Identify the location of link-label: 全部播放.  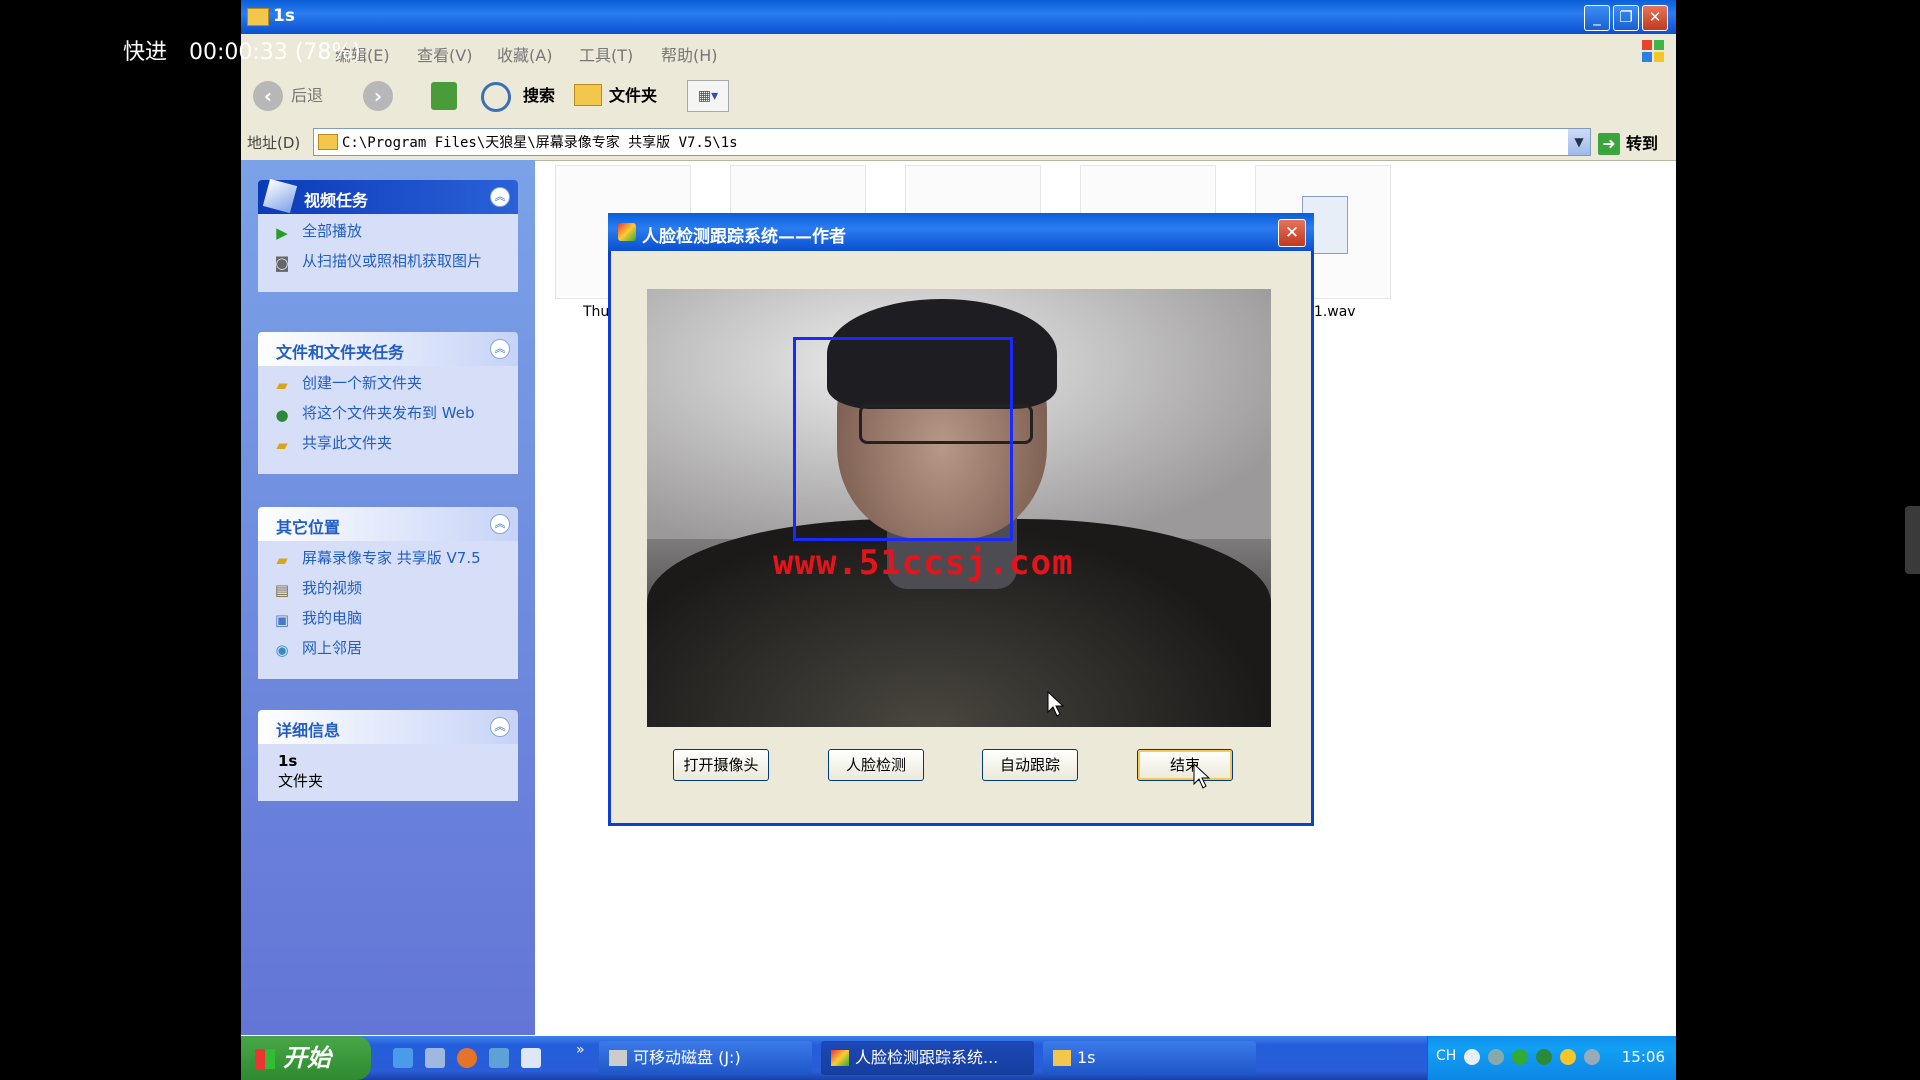
(332, 231).